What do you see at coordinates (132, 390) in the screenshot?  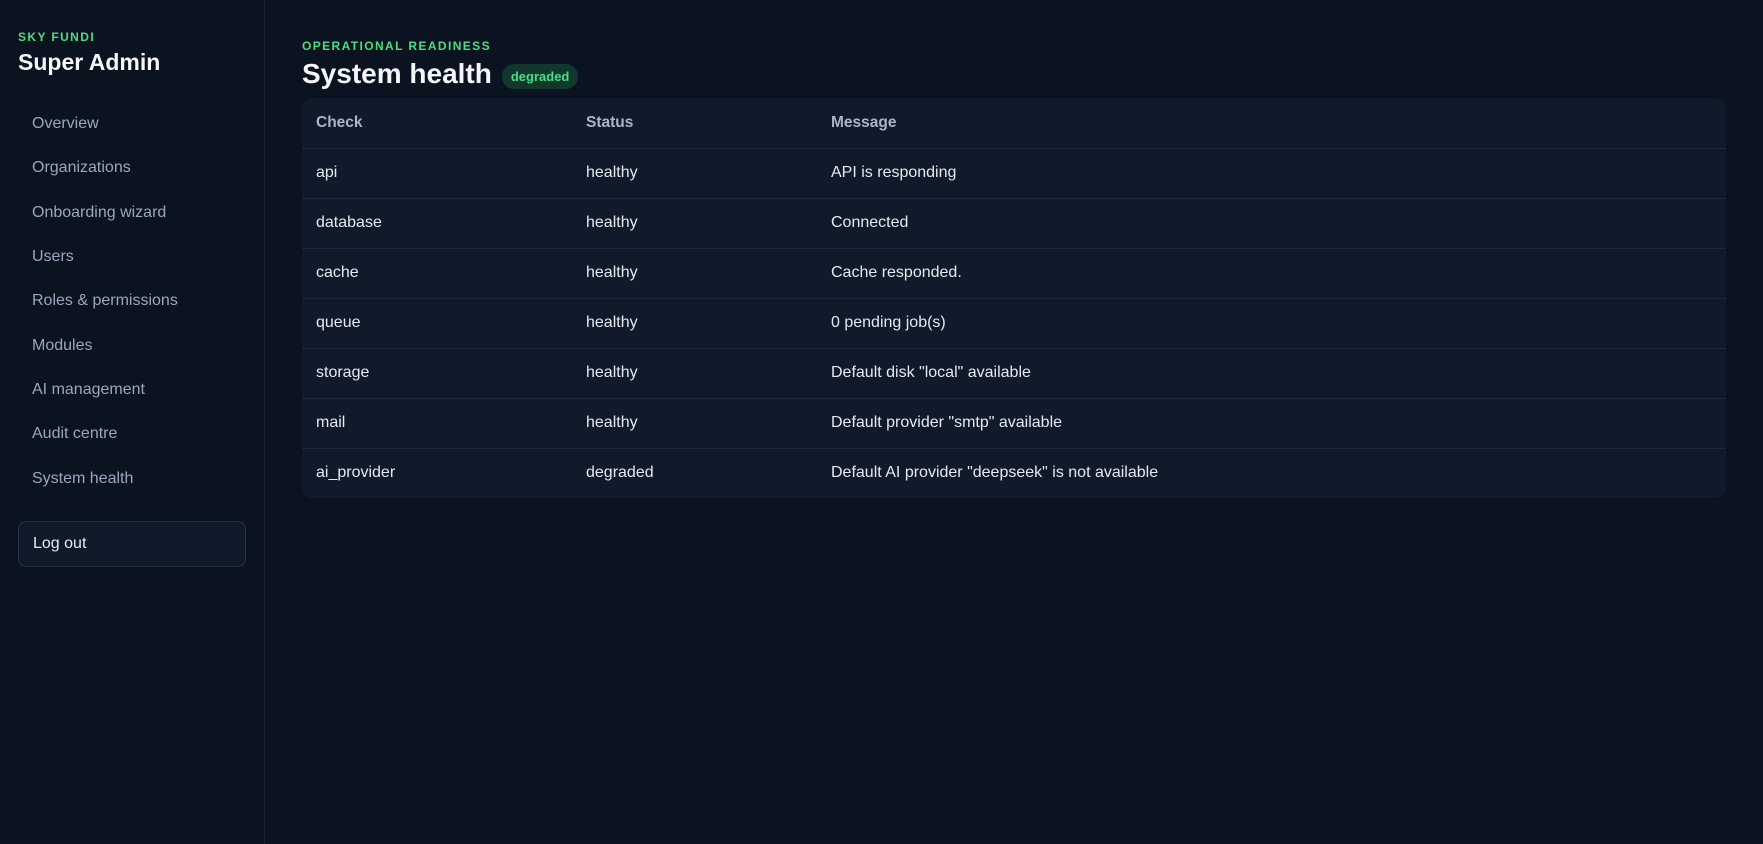 I see `sidebar-item-ai-management: AI management` at bounding box center [132, 390].